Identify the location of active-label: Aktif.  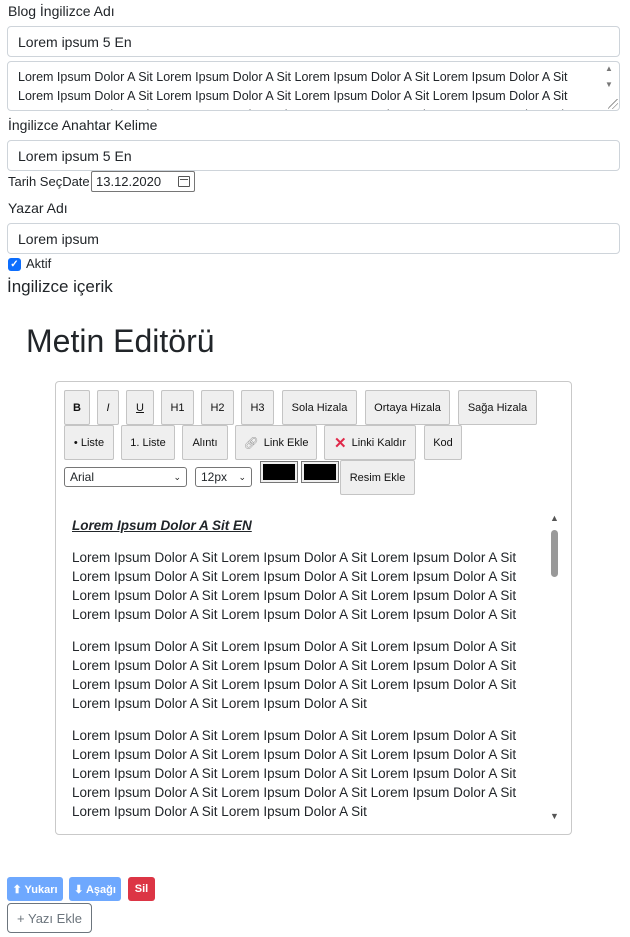
(39, 263).